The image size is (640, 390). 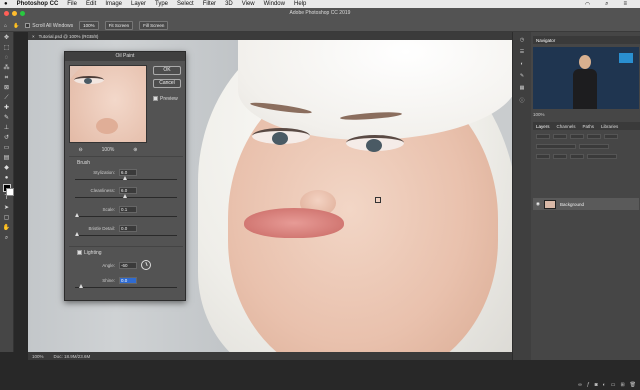 I want to click on frame-tool-icon: ⊠, so click(x=7, y=88).